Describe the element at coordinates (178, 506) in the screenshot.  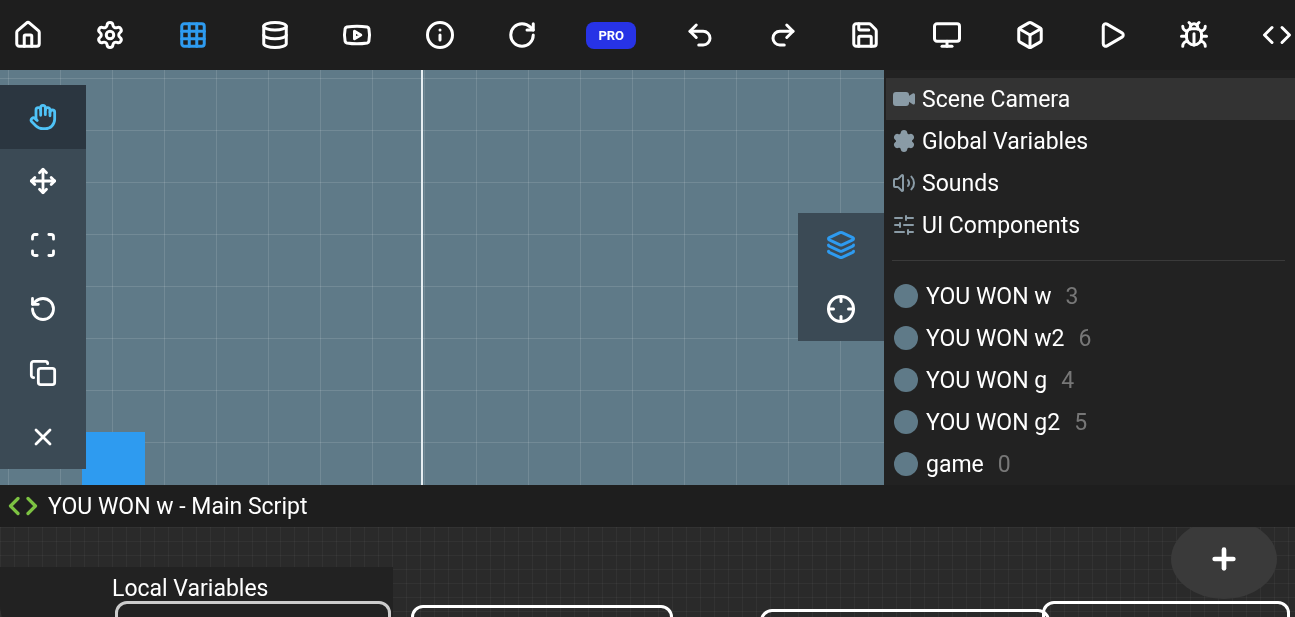
I see `script-title: YOU WON w - Main Script` at that location.